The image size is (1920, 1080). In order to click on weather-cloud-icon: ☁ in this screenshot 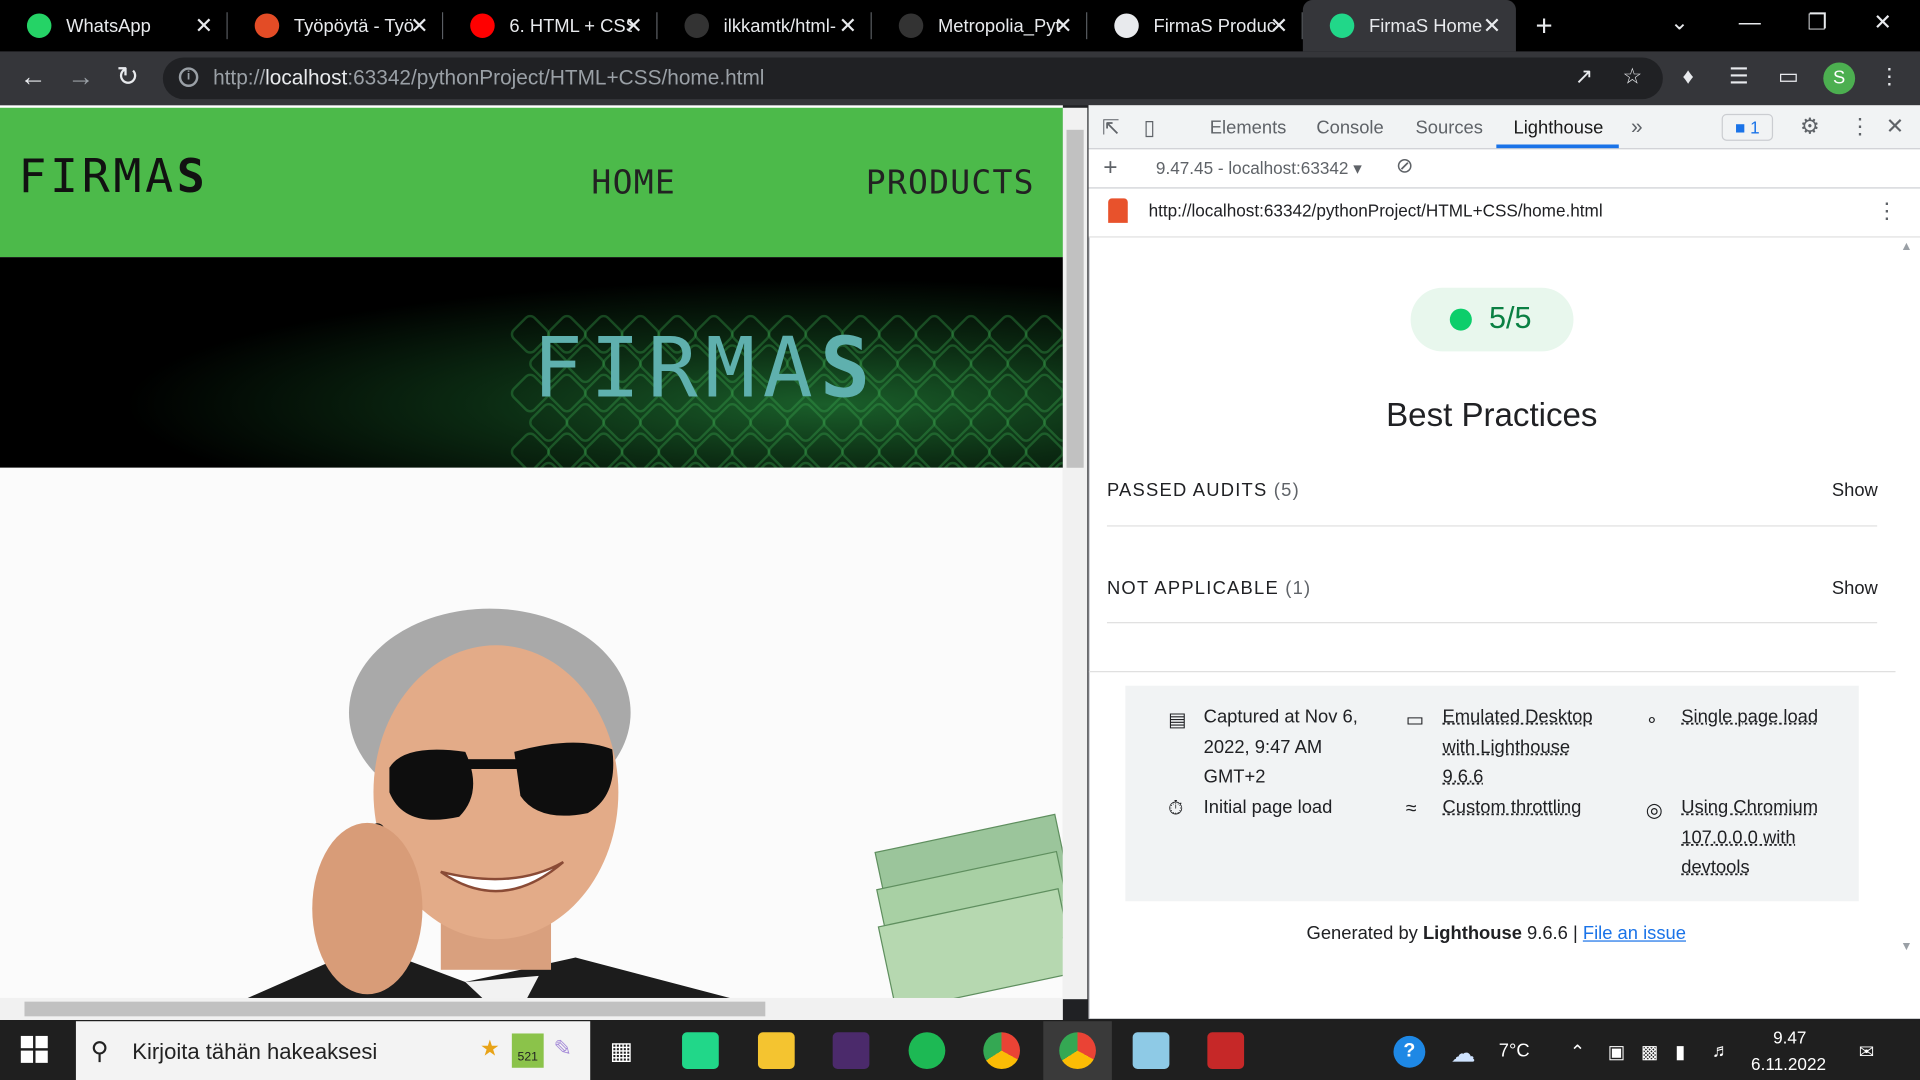, I will do `click(1463, 1053)`.